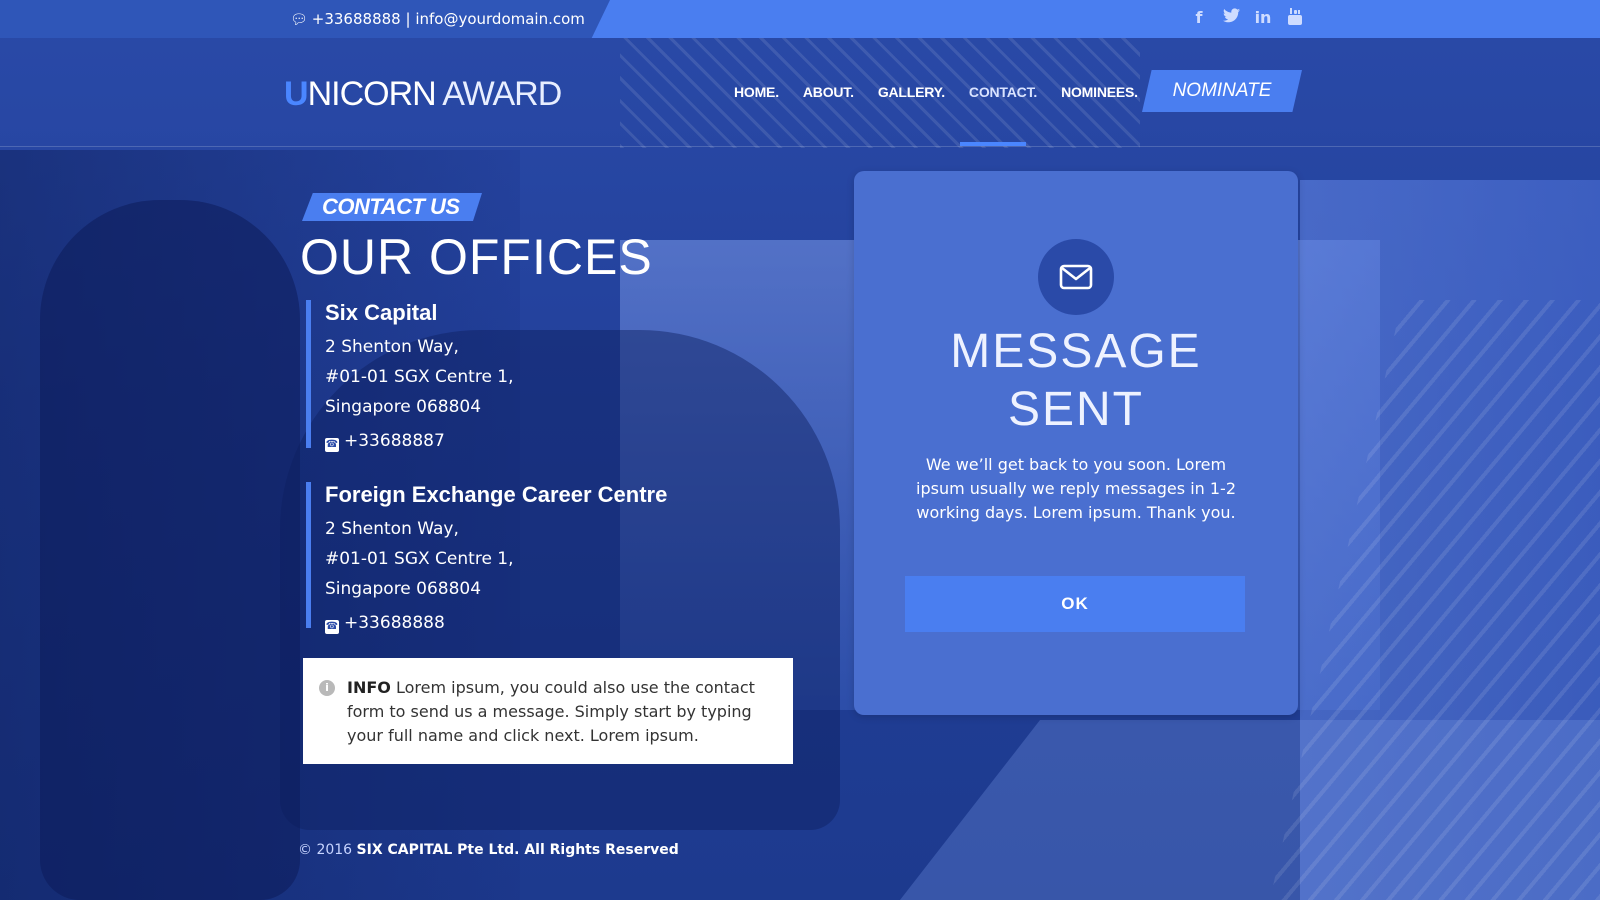 The height and width of the screenshot is (900, 1600). Describe the element at coordinates (1075, 604) in the screenshot. I see `ok-button: OK` at that location.